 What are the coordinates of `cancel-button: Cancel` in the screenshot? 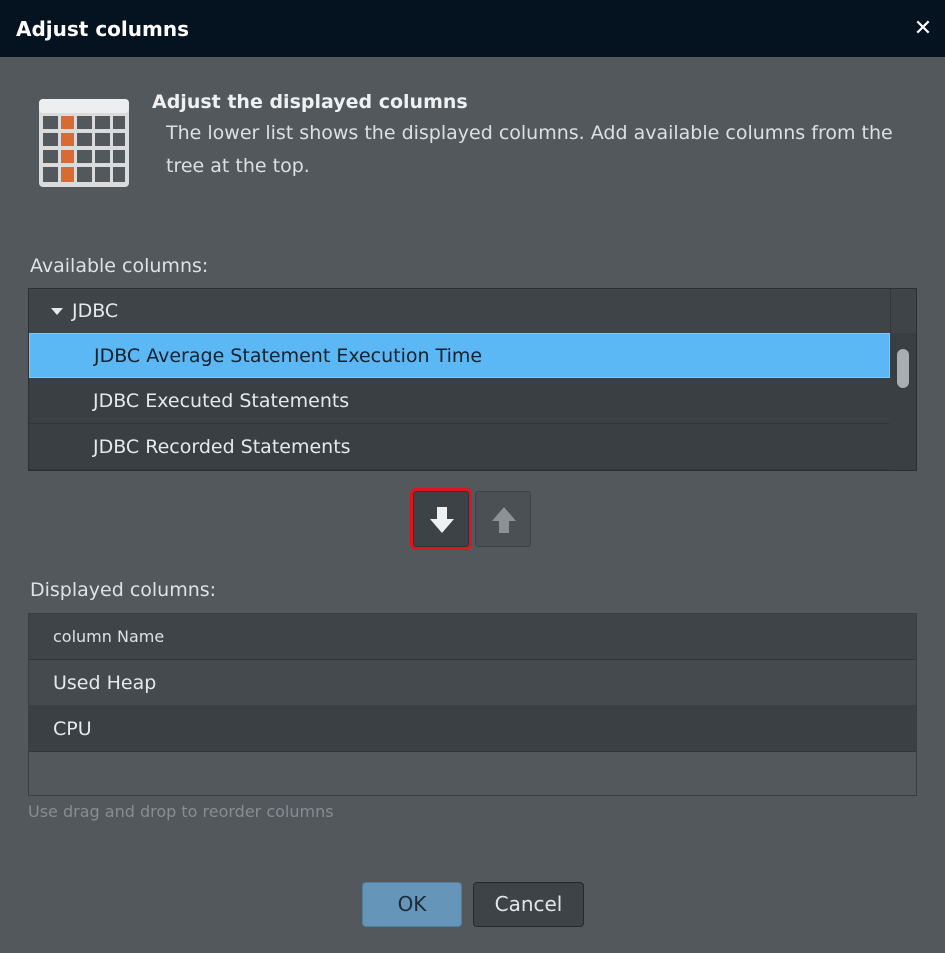 It's located at (528, 904).